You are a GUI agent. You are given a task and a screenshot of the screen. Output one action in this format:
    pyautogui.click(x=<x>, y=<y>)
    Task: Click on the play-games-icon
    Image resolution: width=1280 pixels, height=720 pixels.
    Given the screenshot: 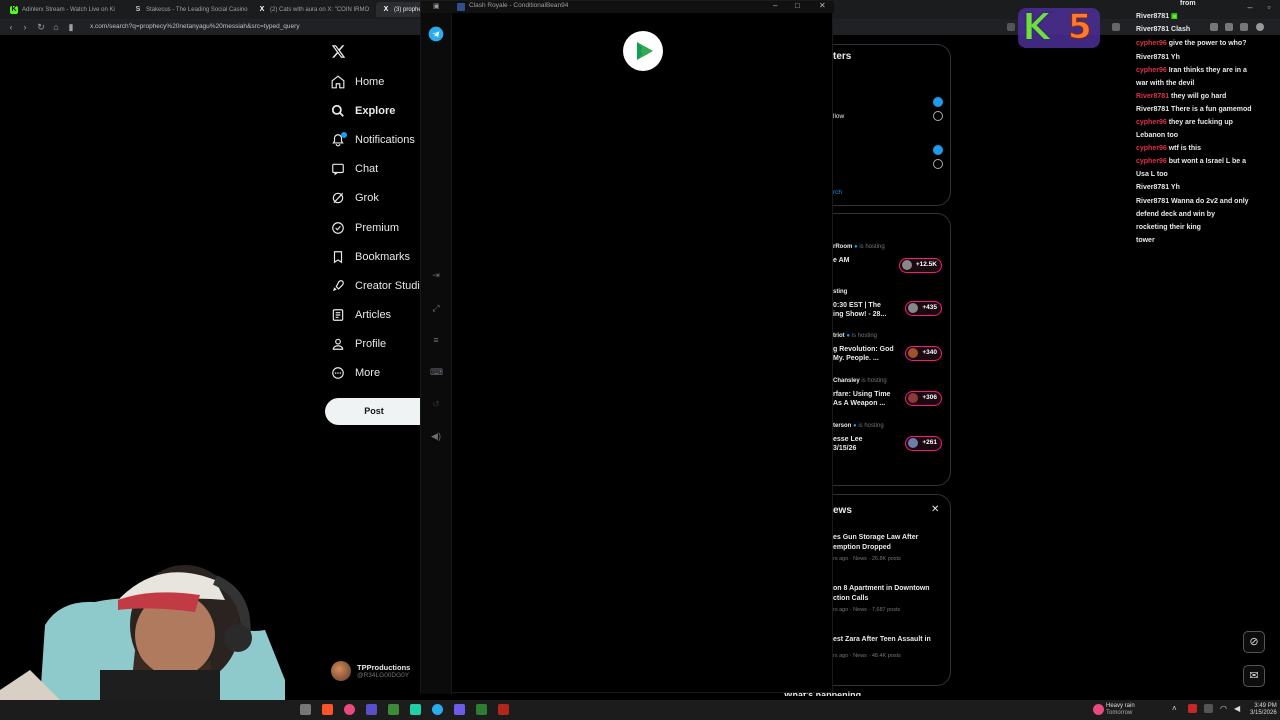 What is the action you would take?
    pyautogui.click(x=481, y=709)
    